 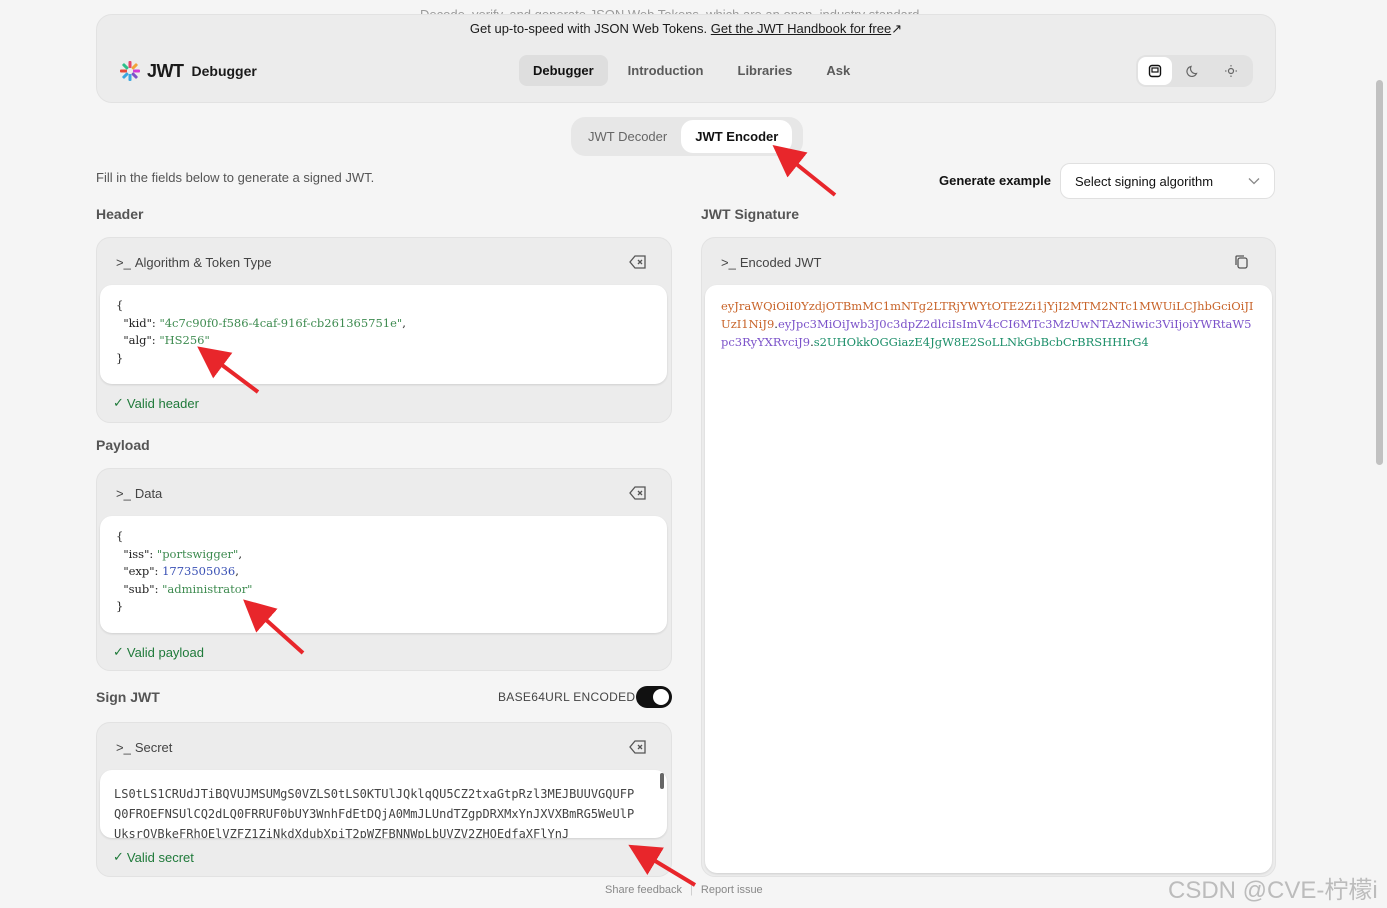 I want to click on jwt-logo-icon, so click(x=130, y=71).